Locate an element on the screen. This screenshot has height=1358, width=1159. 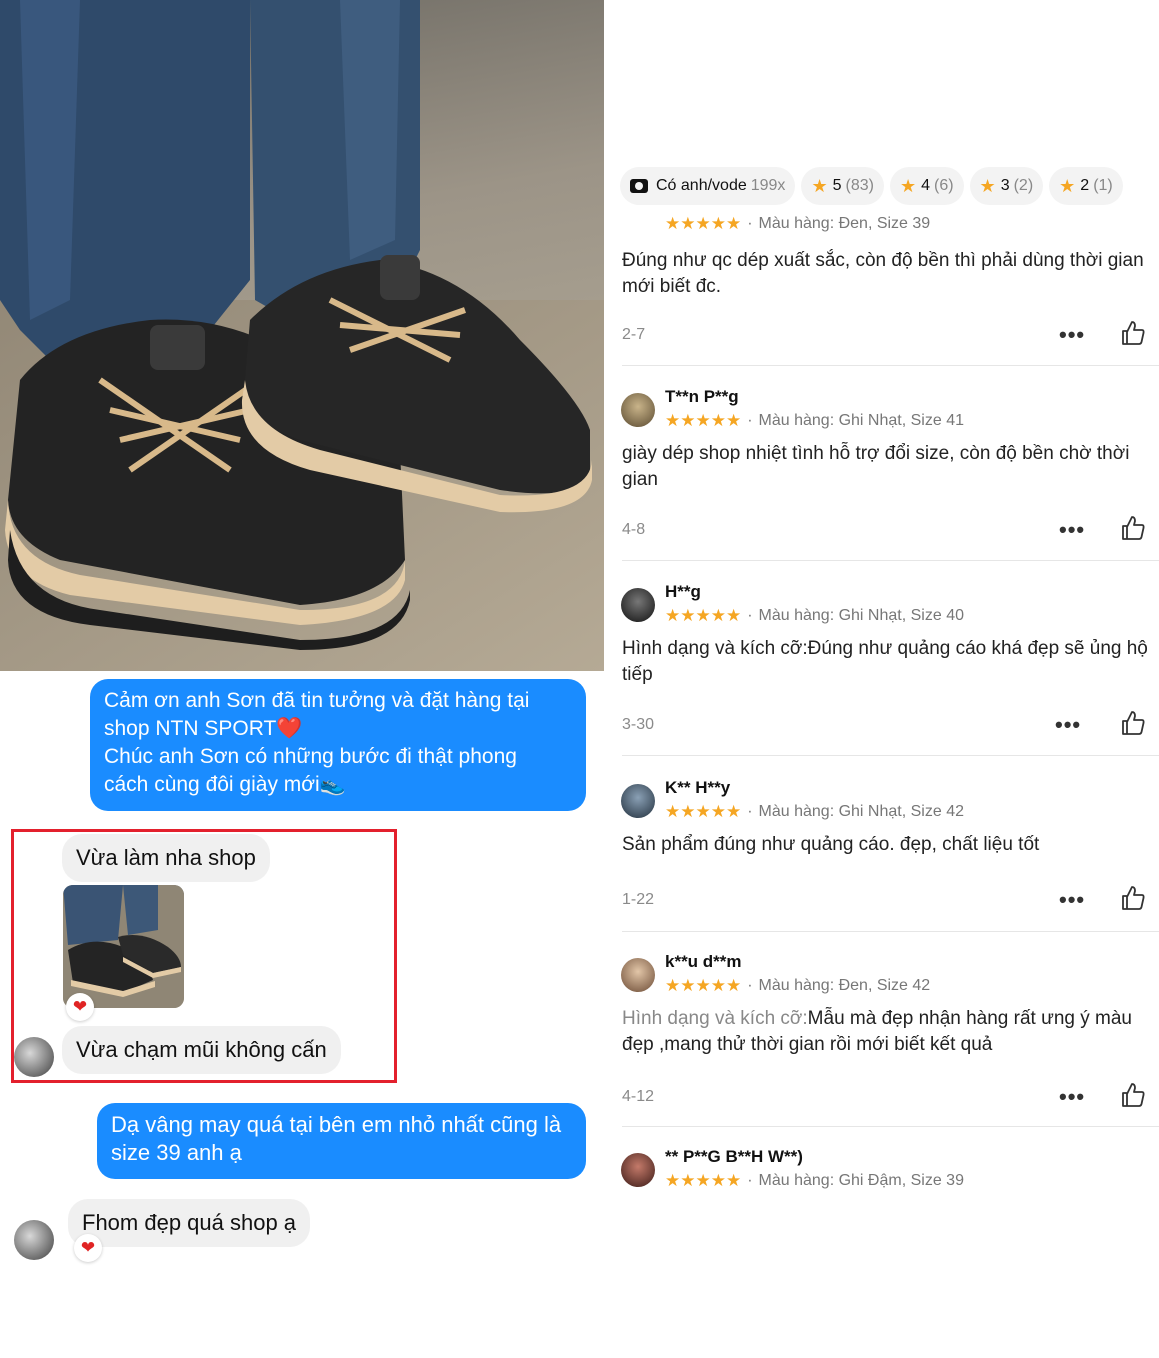
review-date: 2-7 is located at coordinates (634, 334).